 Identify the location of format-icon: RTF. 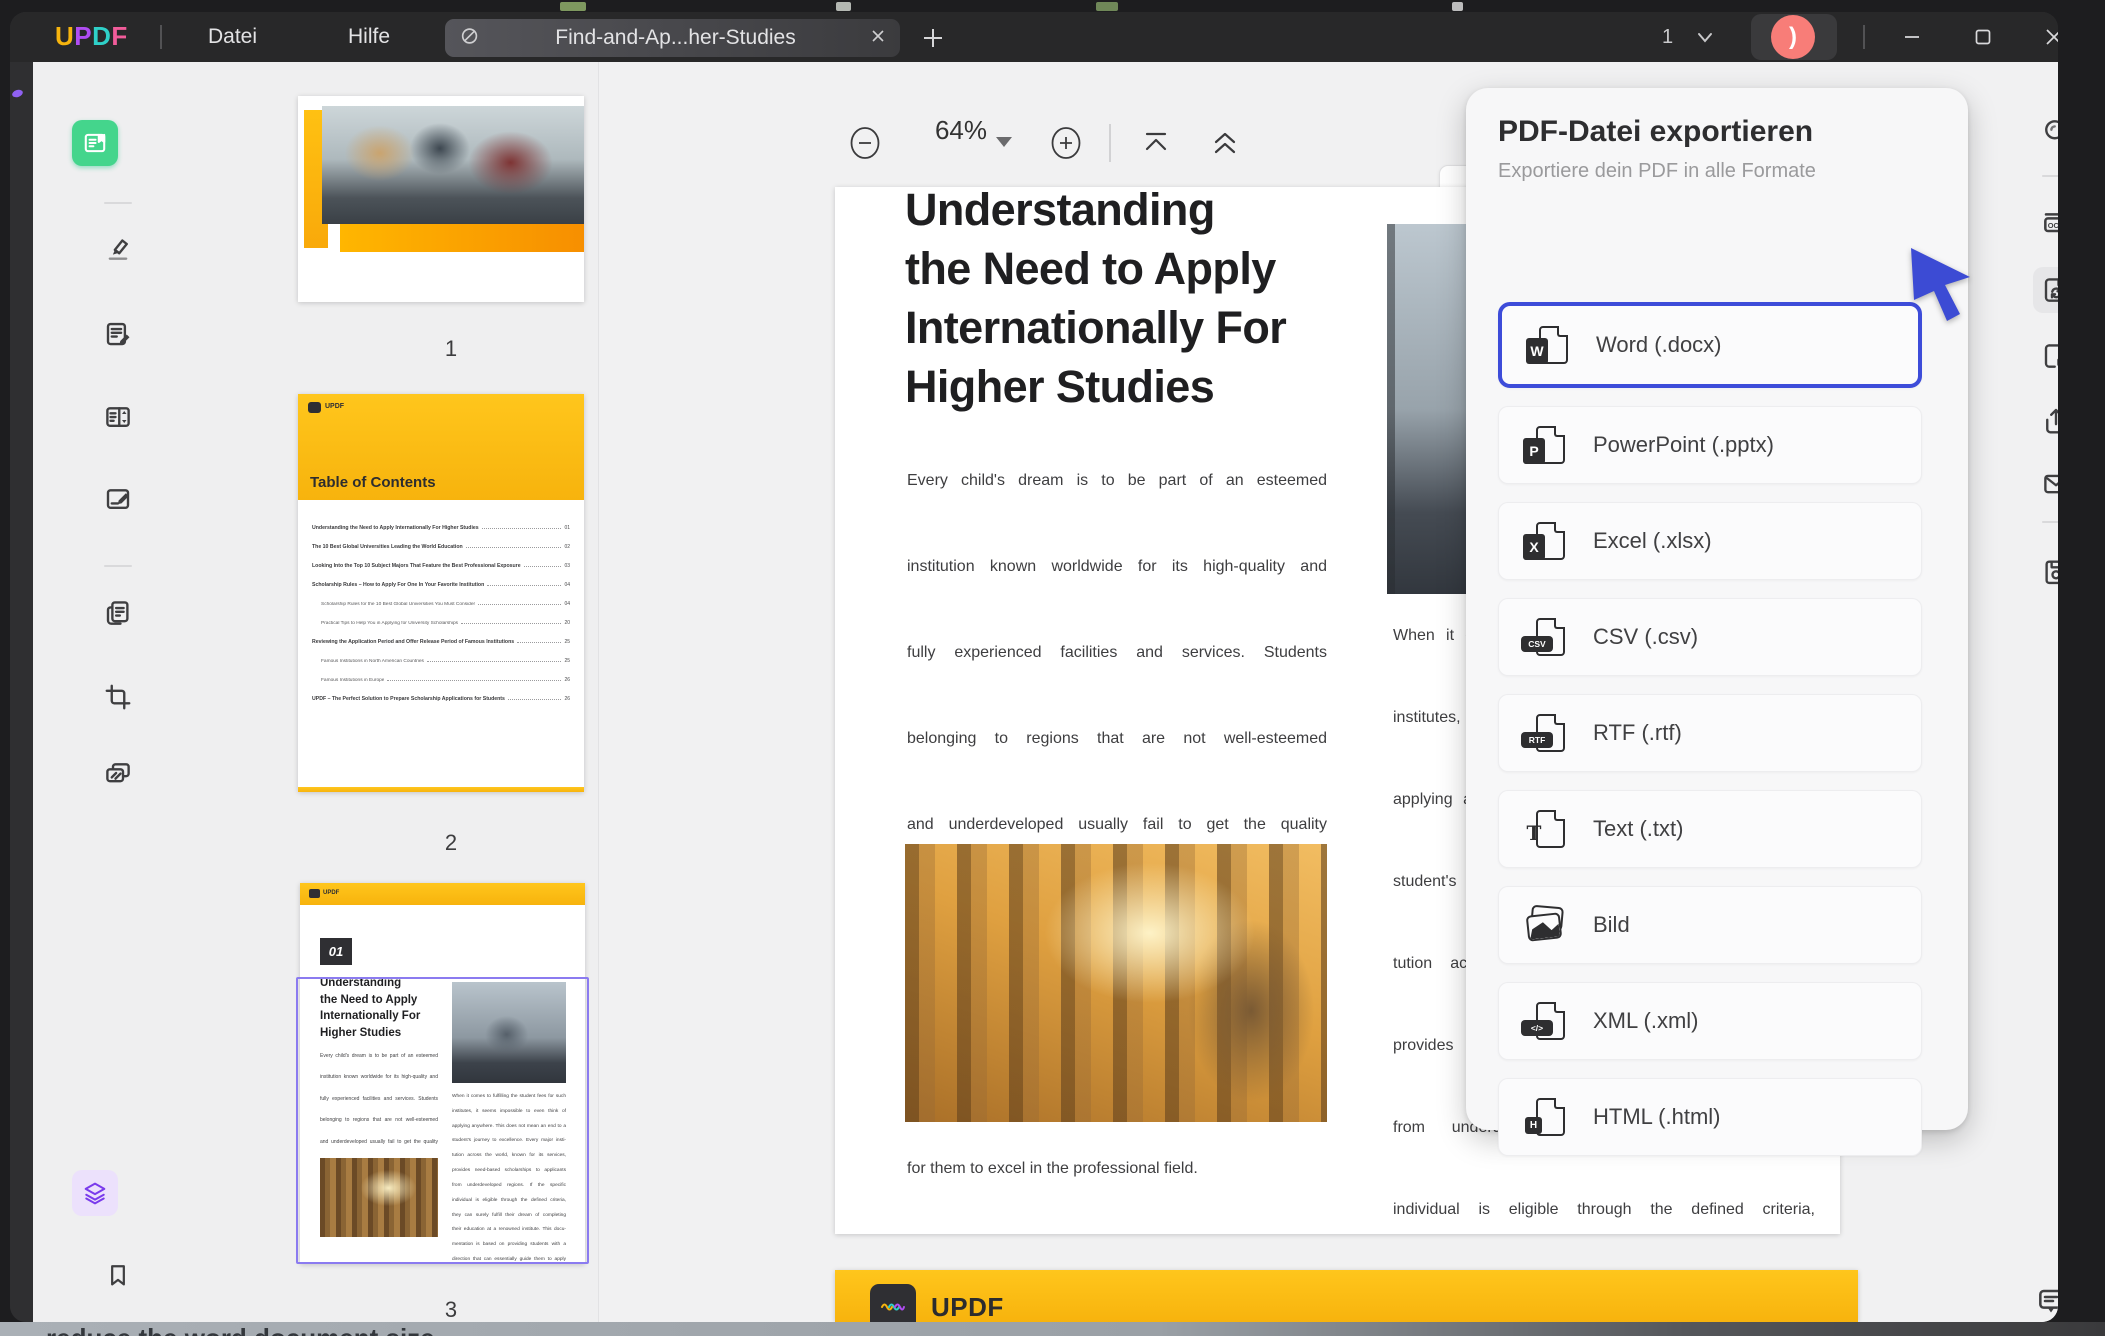
(1546, 733).